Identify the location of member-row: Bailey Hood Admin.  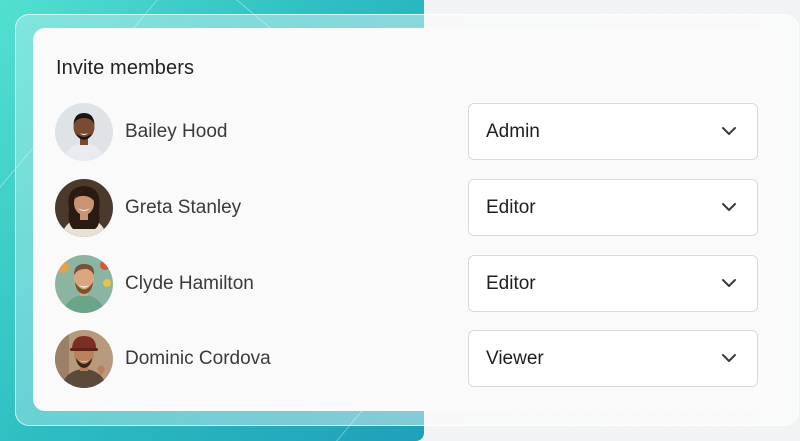
(407, 132).